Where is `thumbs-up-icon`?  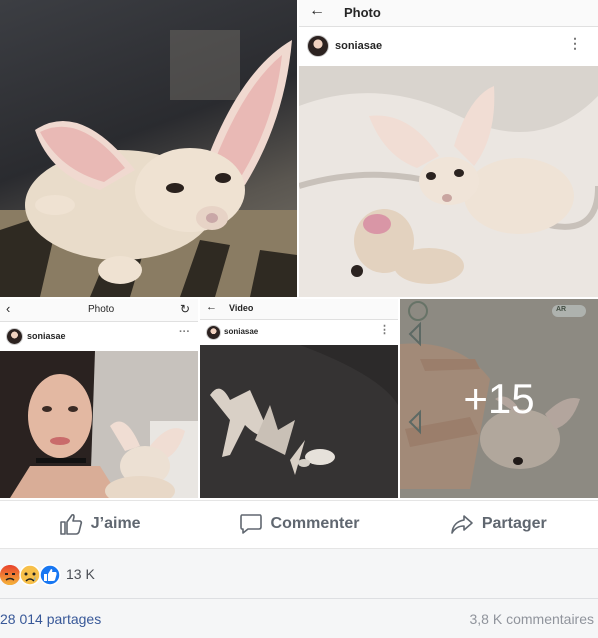 thumbs-up-icon is located at coordinates (70, 524).